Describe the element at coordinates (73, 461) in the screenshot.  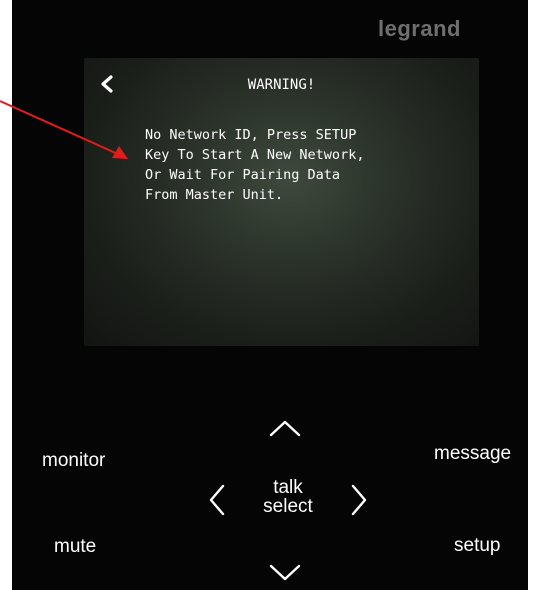
I see `monitor-button: monitor` at that location.